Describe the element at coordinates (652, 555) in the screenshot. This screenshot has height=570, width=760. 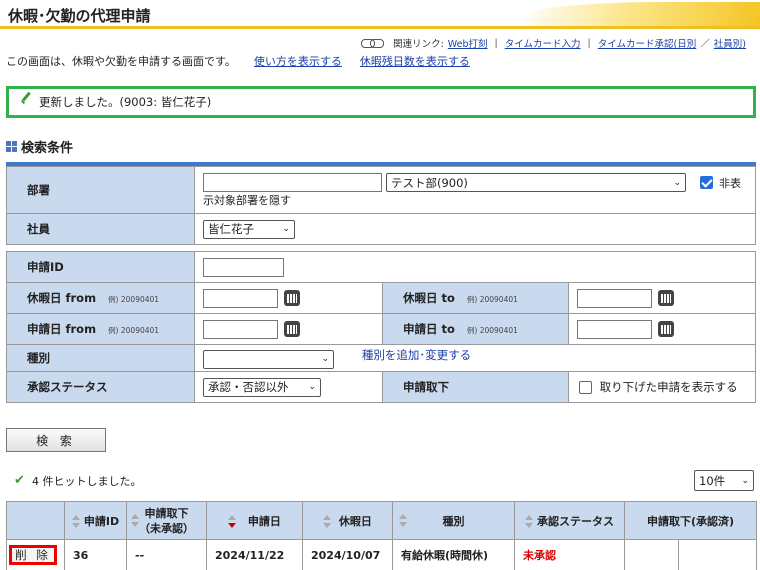
I see `row-withdraw-approved-divider` at that location.